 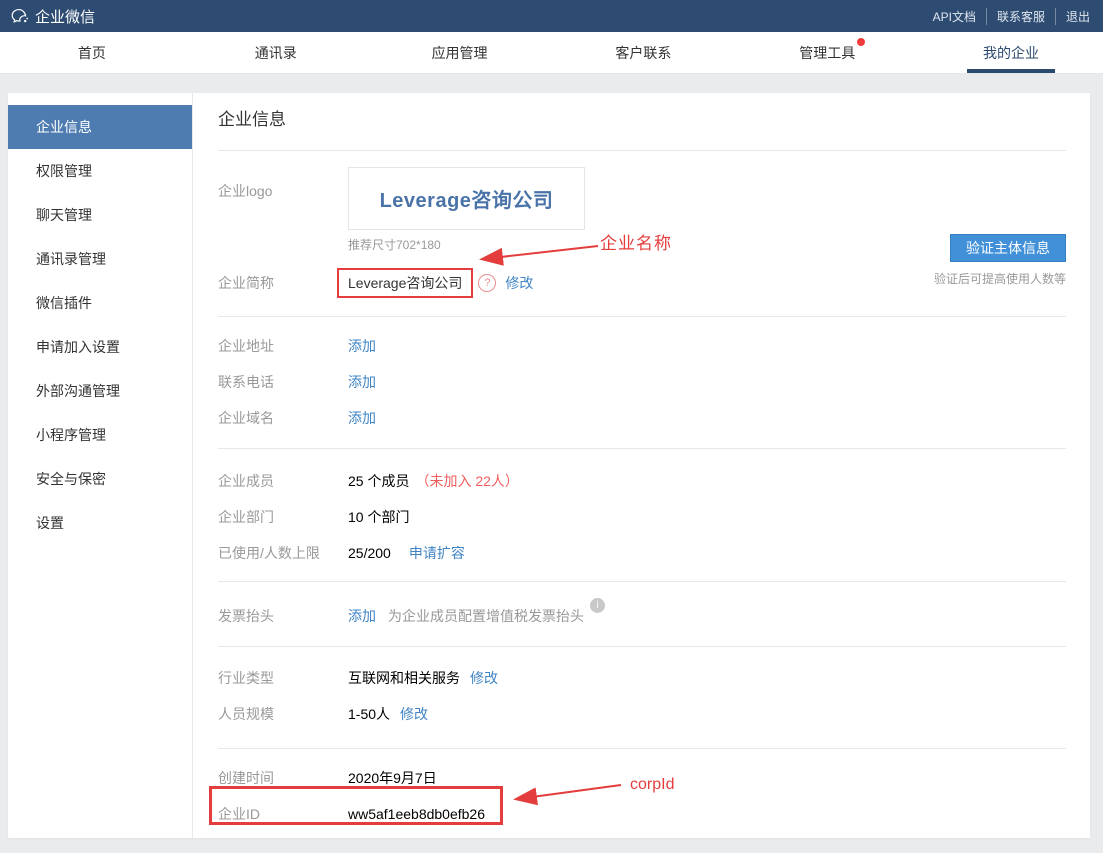 I want to click on departments-value: 10 个部门, so click(x=379, y=517).